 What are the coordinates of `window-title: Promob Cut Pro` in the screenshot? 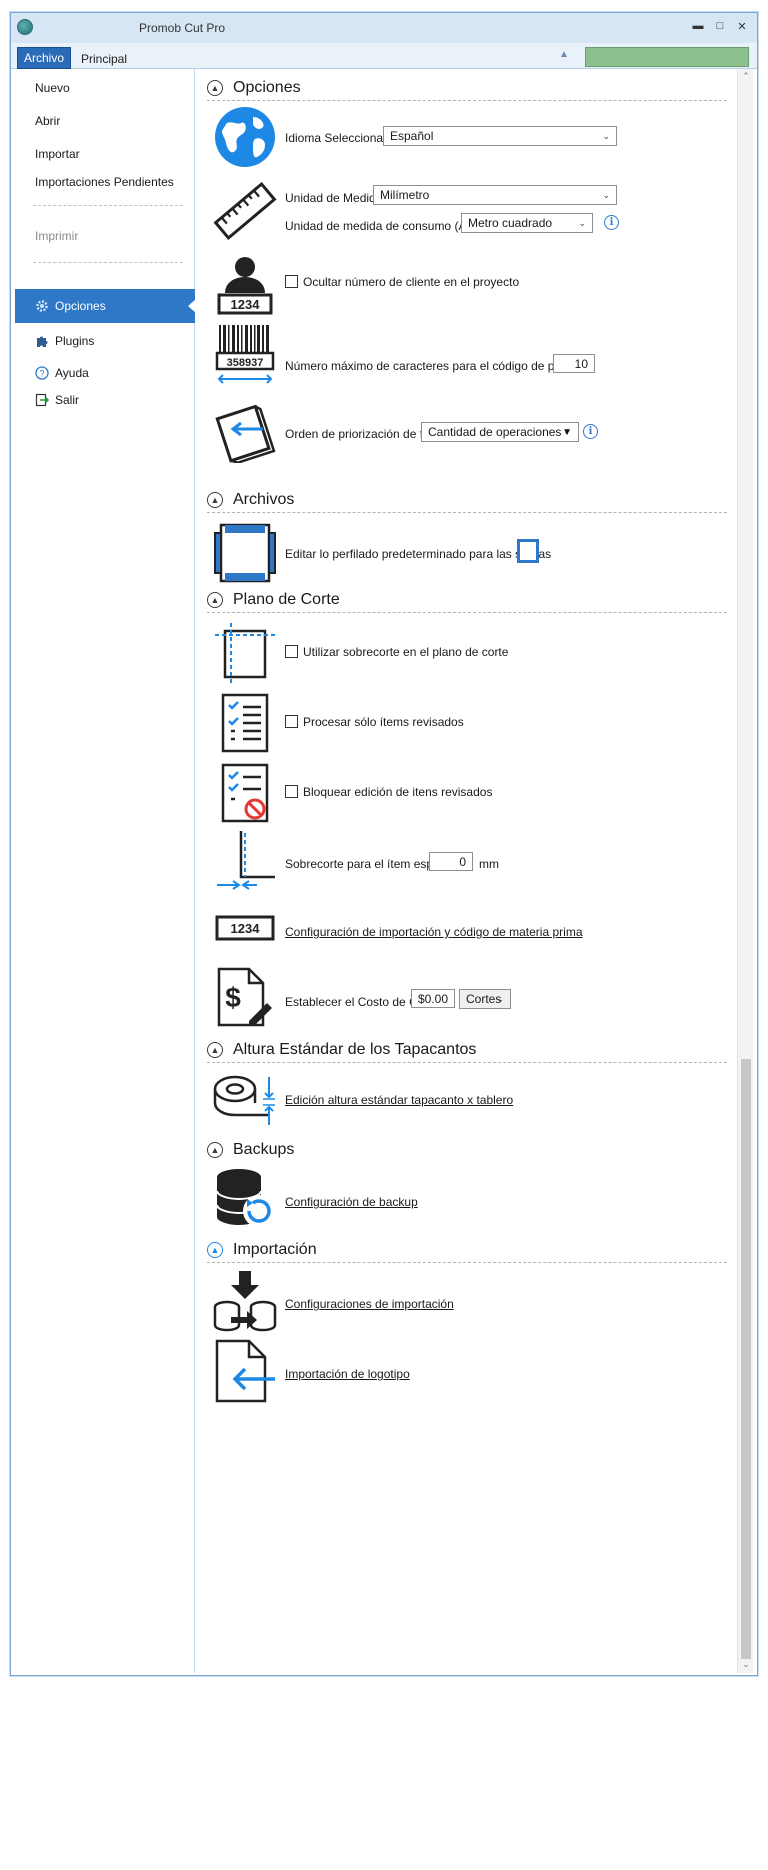 It's located at (182, 28).